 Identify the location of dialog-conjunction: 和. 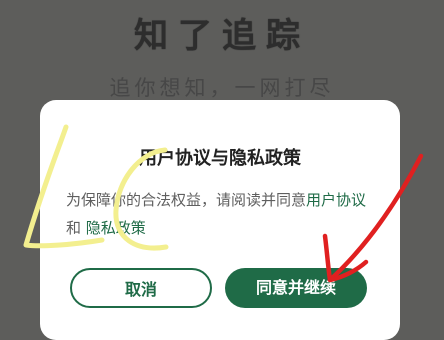
(76, 228).